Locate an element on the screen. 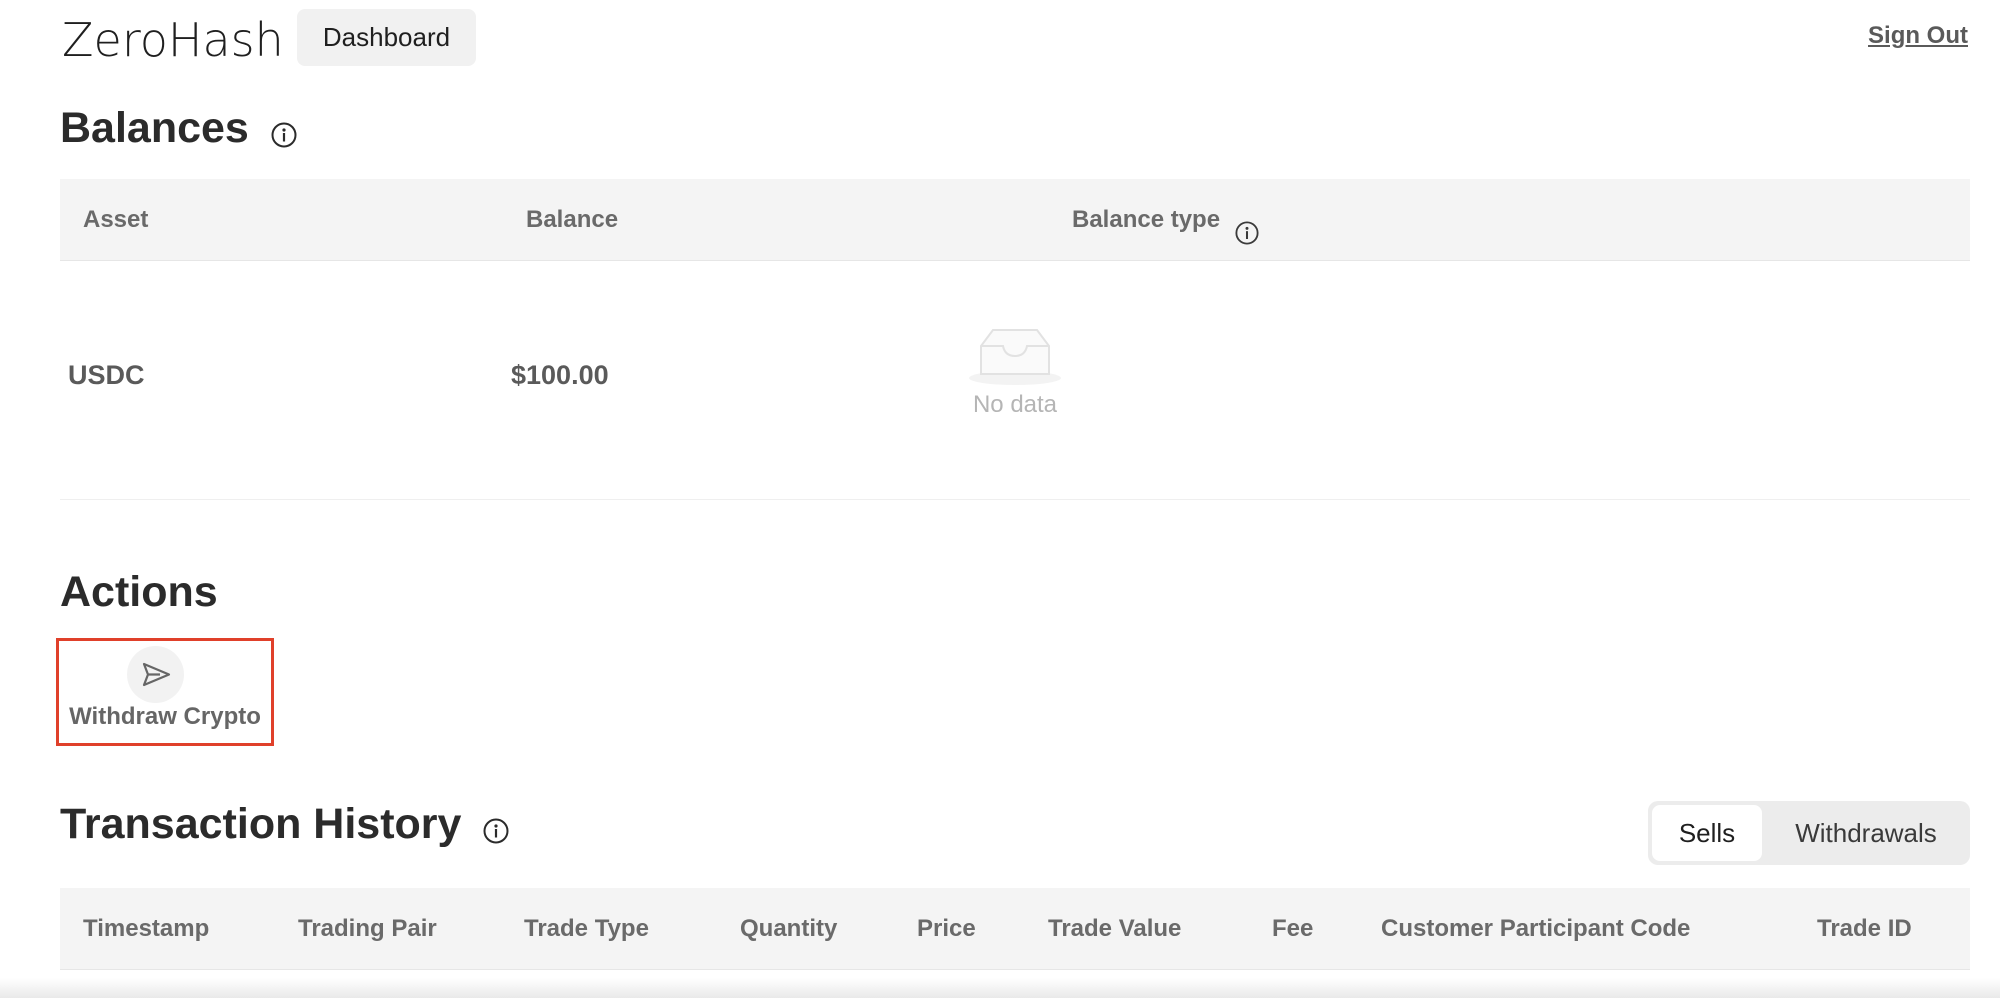 The width and height of the screenshot is (2000, 998). table-row: USDC $100.00 is located at coordinates (1015, 325).